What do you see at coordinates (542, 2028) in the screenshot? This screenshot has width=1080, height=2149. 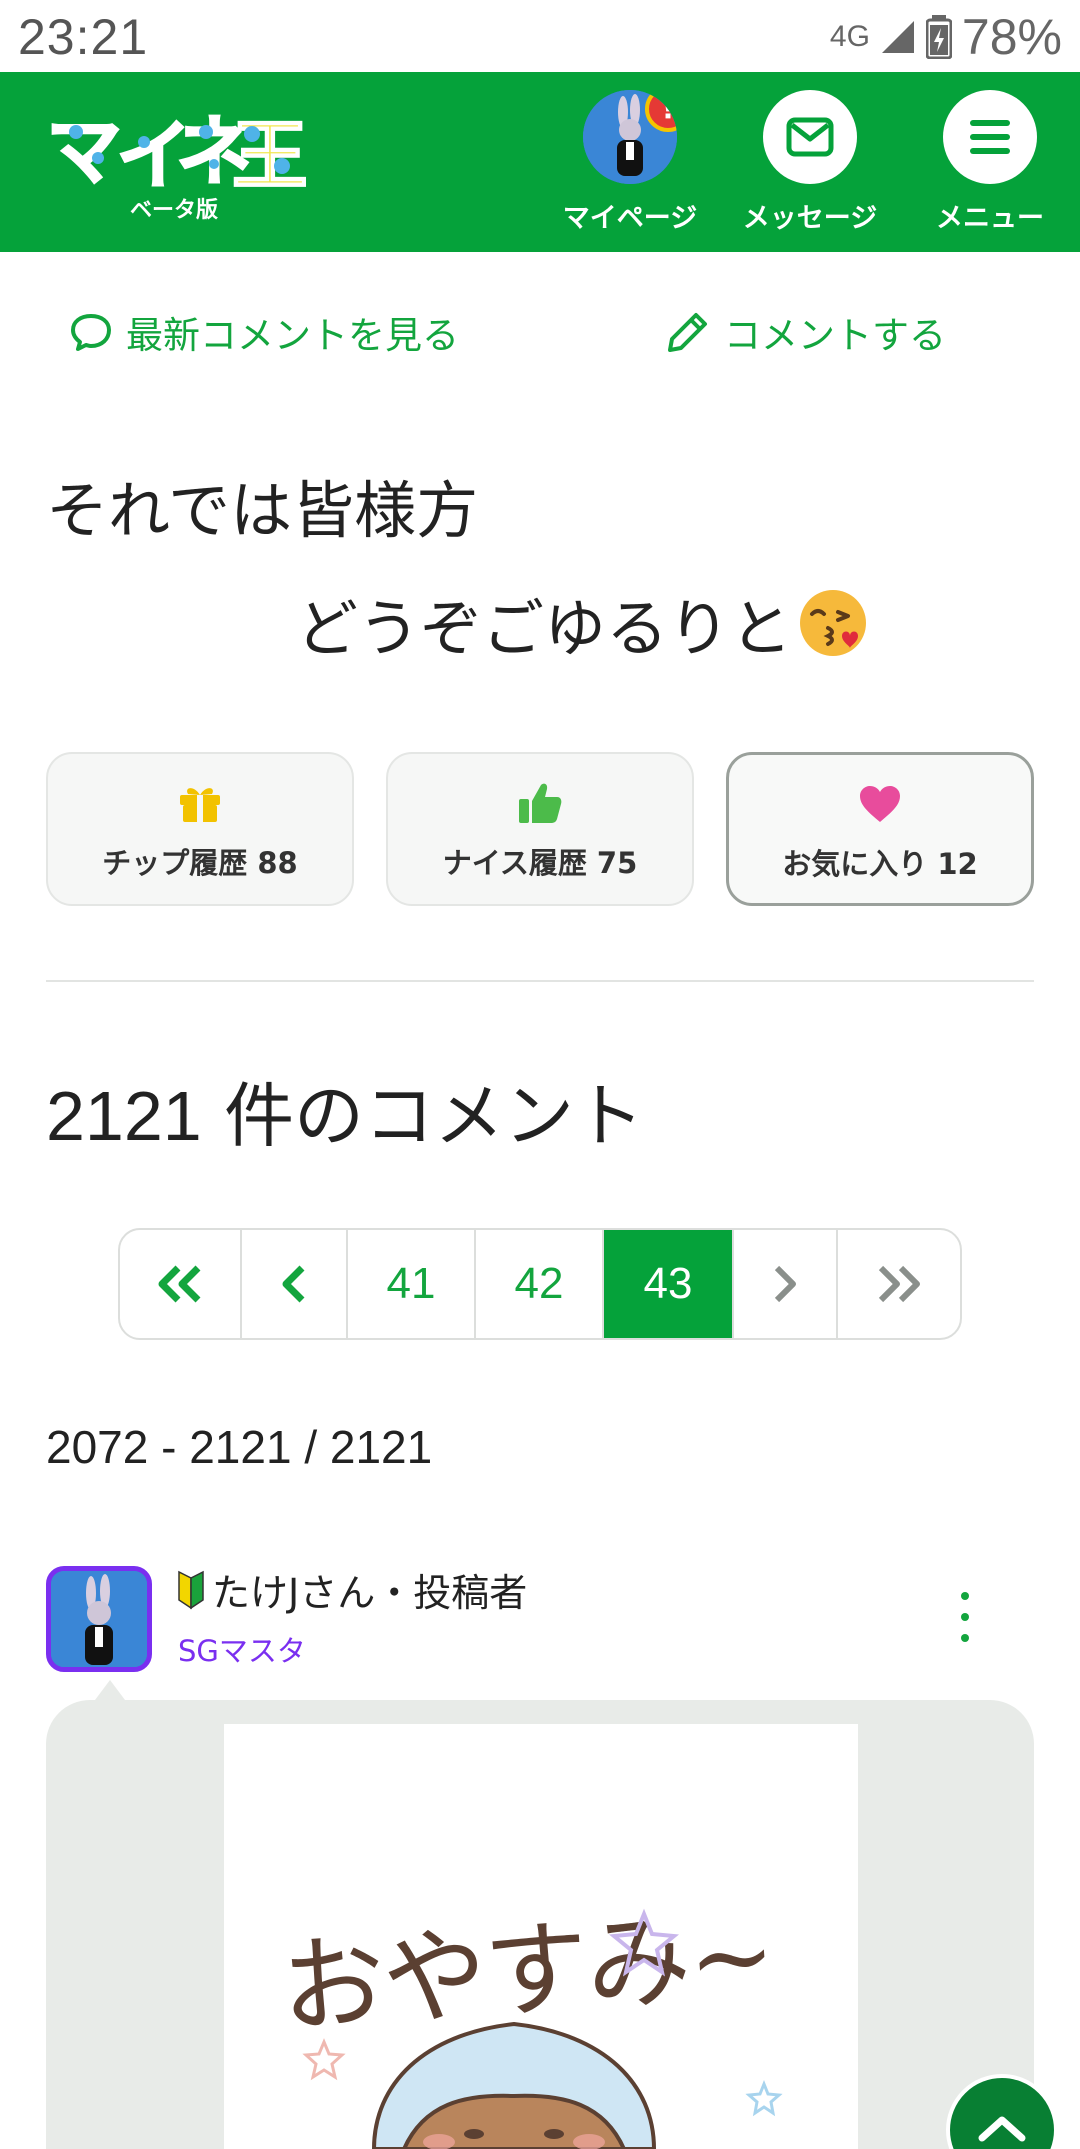 I see `sticker-bear-illustration` at bounding box center [542, 2028].